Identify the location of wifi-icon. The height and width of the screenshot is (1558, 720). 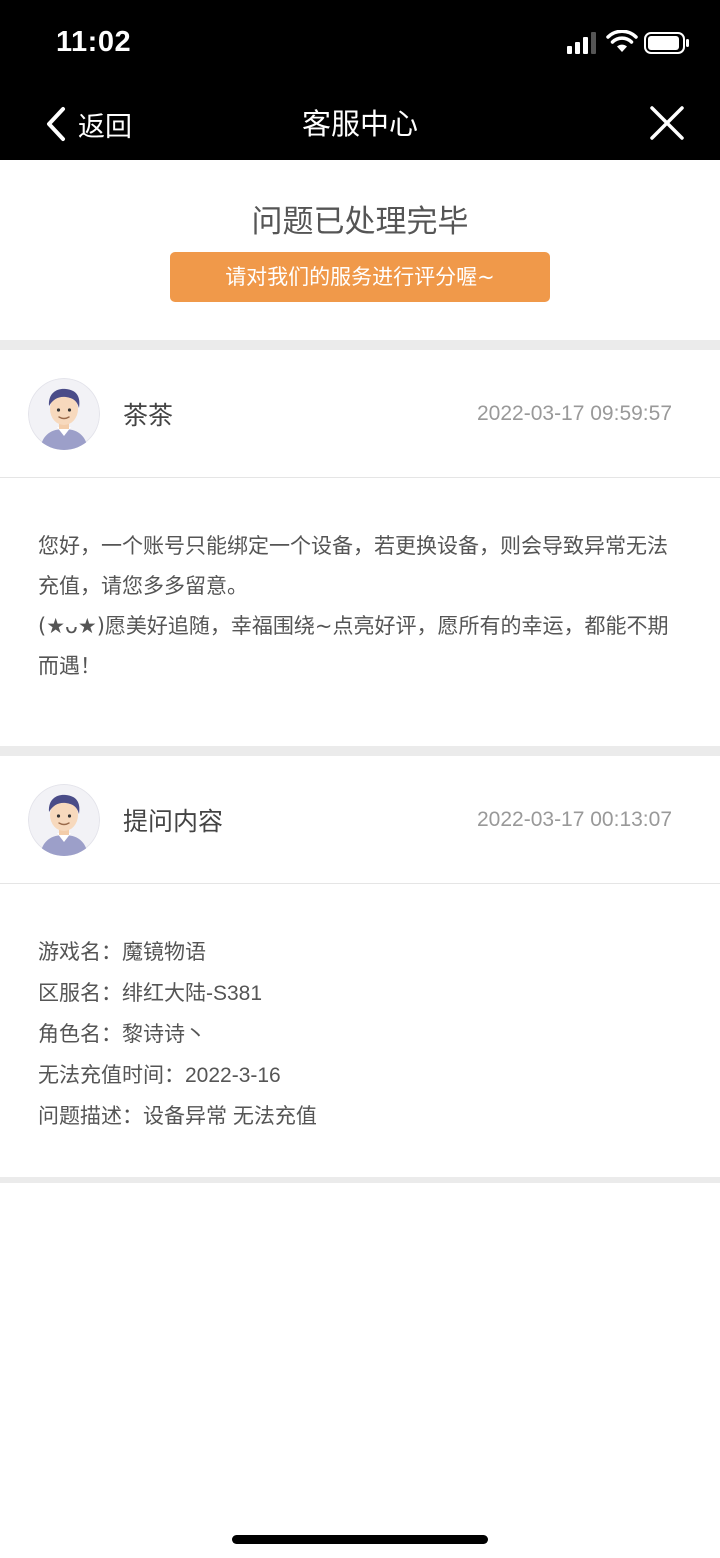
(622, 41).